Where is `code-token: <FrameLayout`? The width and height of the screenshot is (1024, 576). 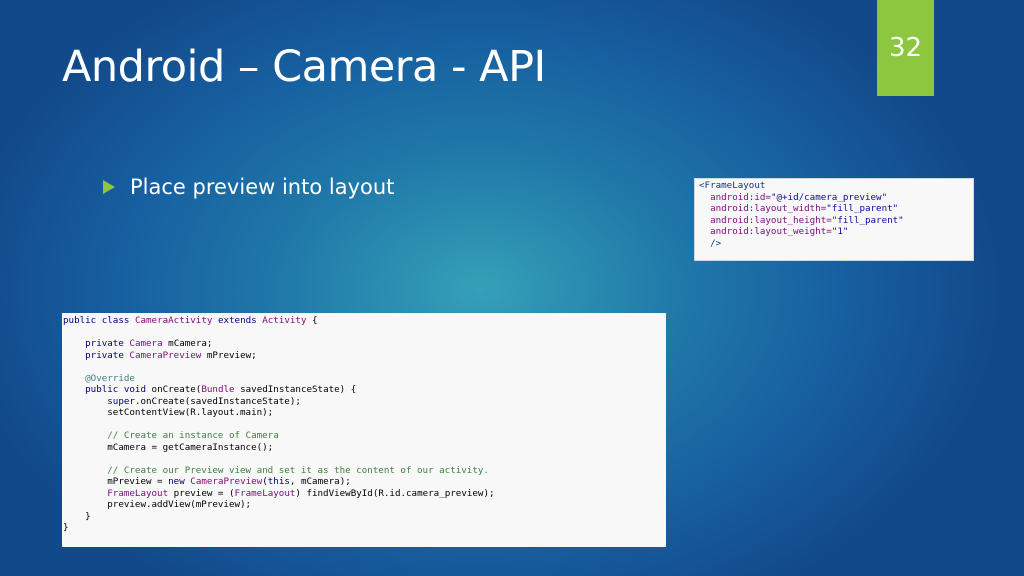
code-token: <FrameLayout is located at coordinates (732, 185).